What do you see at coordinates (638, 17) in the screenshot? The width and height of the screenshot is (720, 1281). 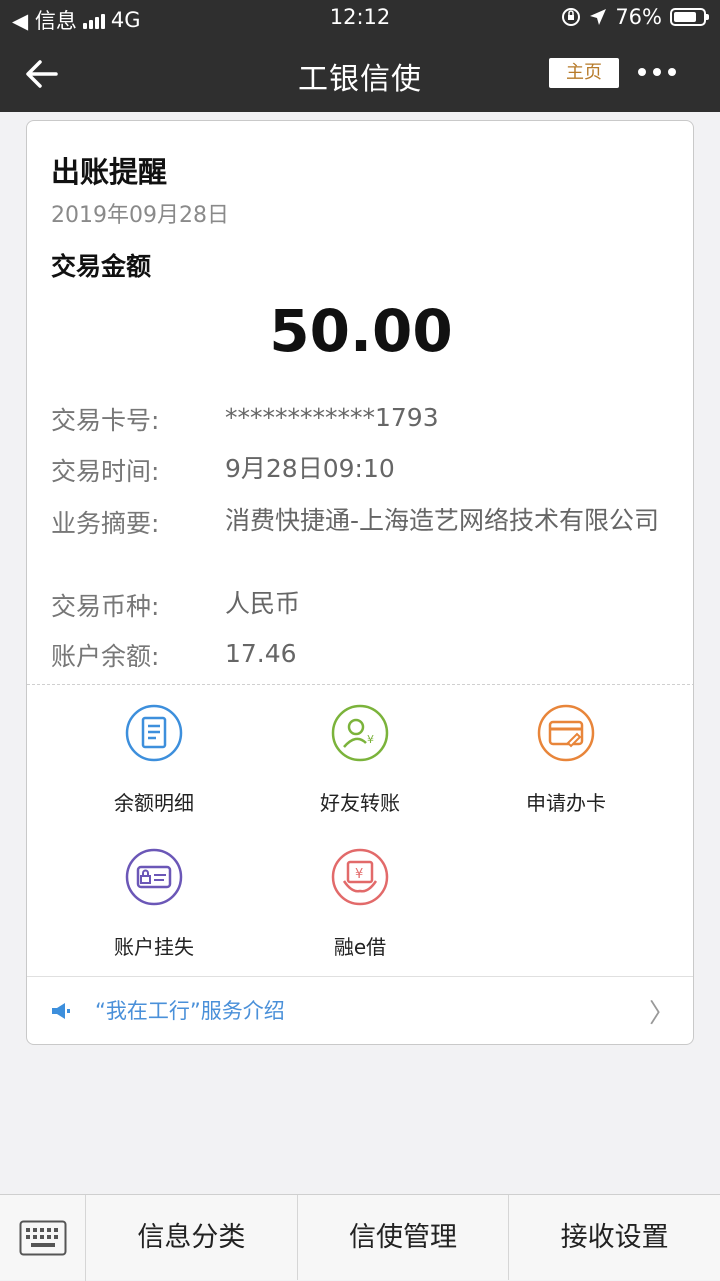 I see `battery-percent: 76%` at bounding box center [638, 17].